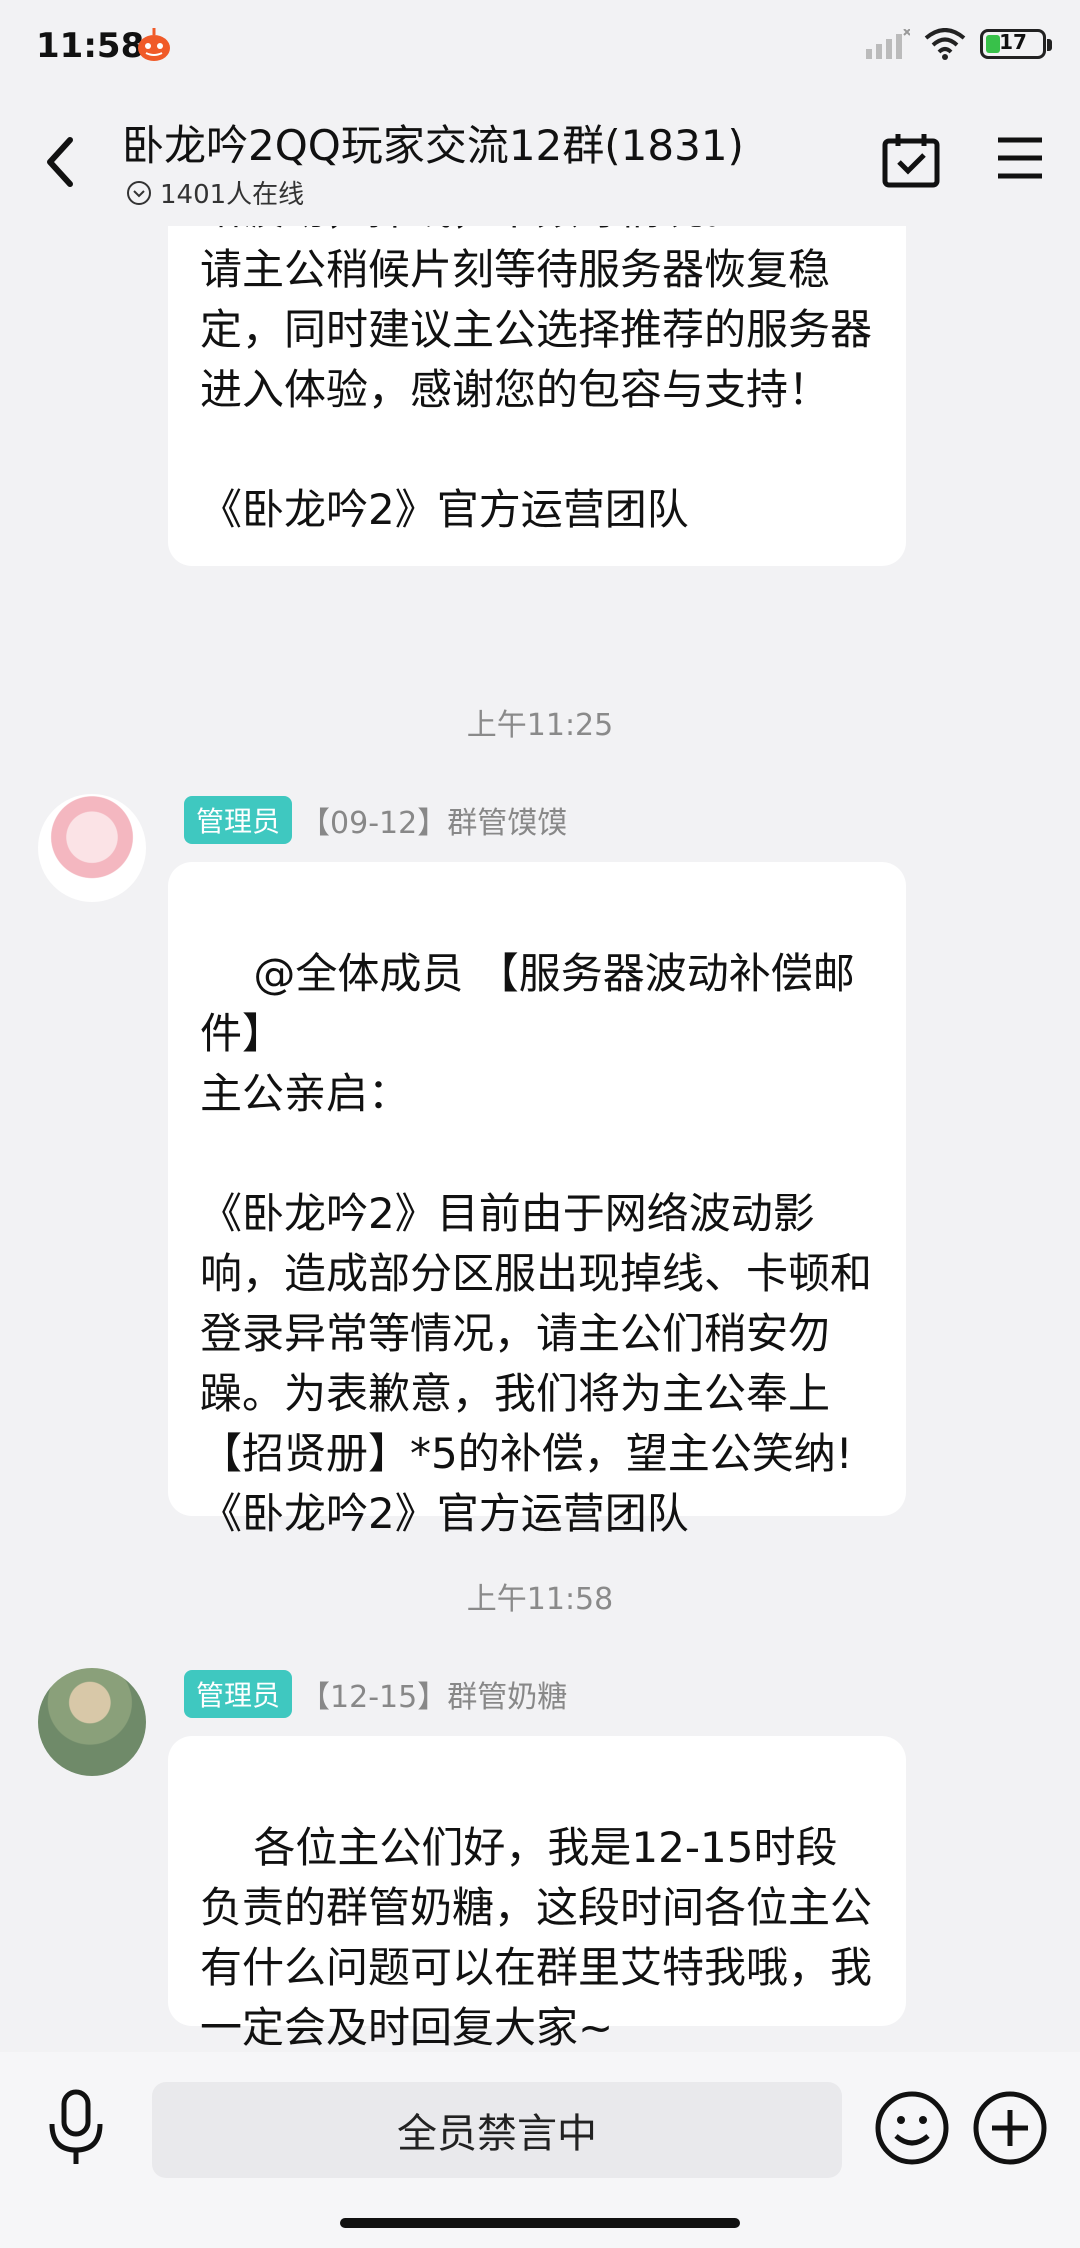 This screenshot has width=1080, height=2248. I want to click on online-count: 1401人在线, so click(215, 192).